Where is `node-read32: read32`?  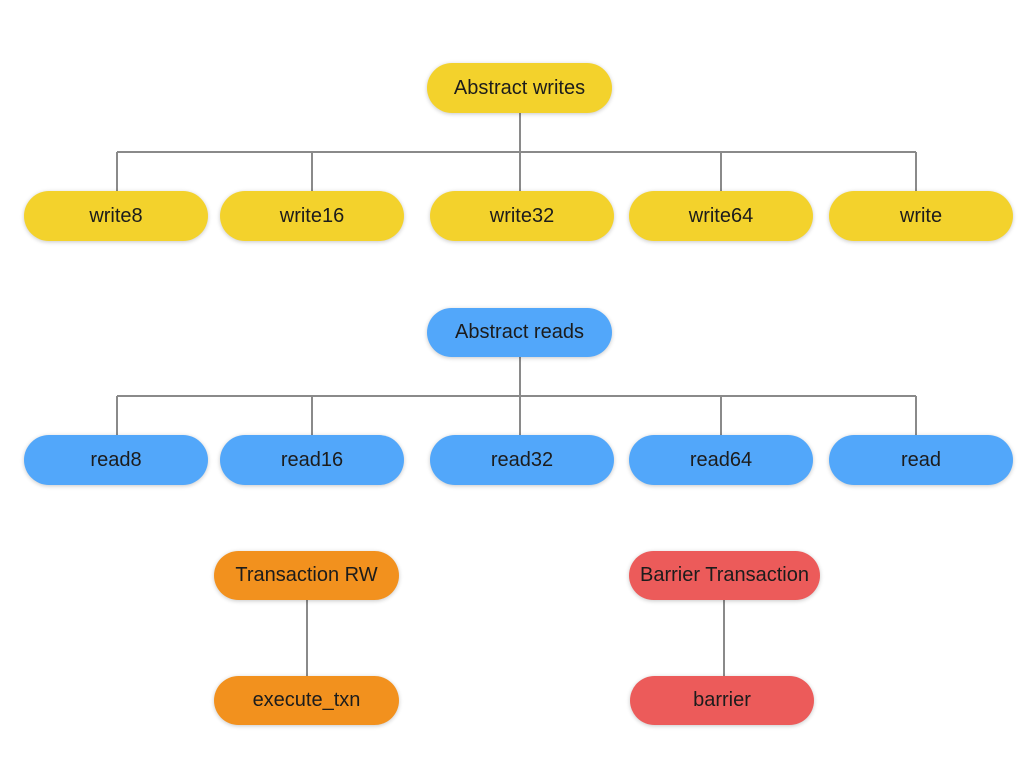 node-read32: read32 is located at coordinates (522, 460).